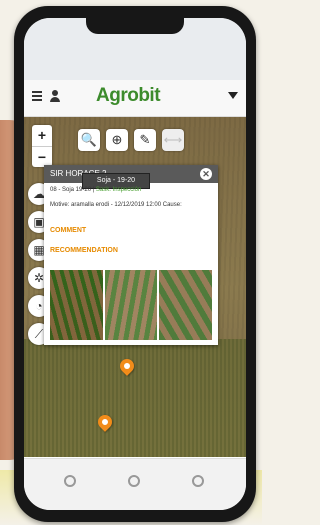 The width and height of the screenshot is (320, 525). I want to click on ruler-icon: ⟷, so click(173, 140).